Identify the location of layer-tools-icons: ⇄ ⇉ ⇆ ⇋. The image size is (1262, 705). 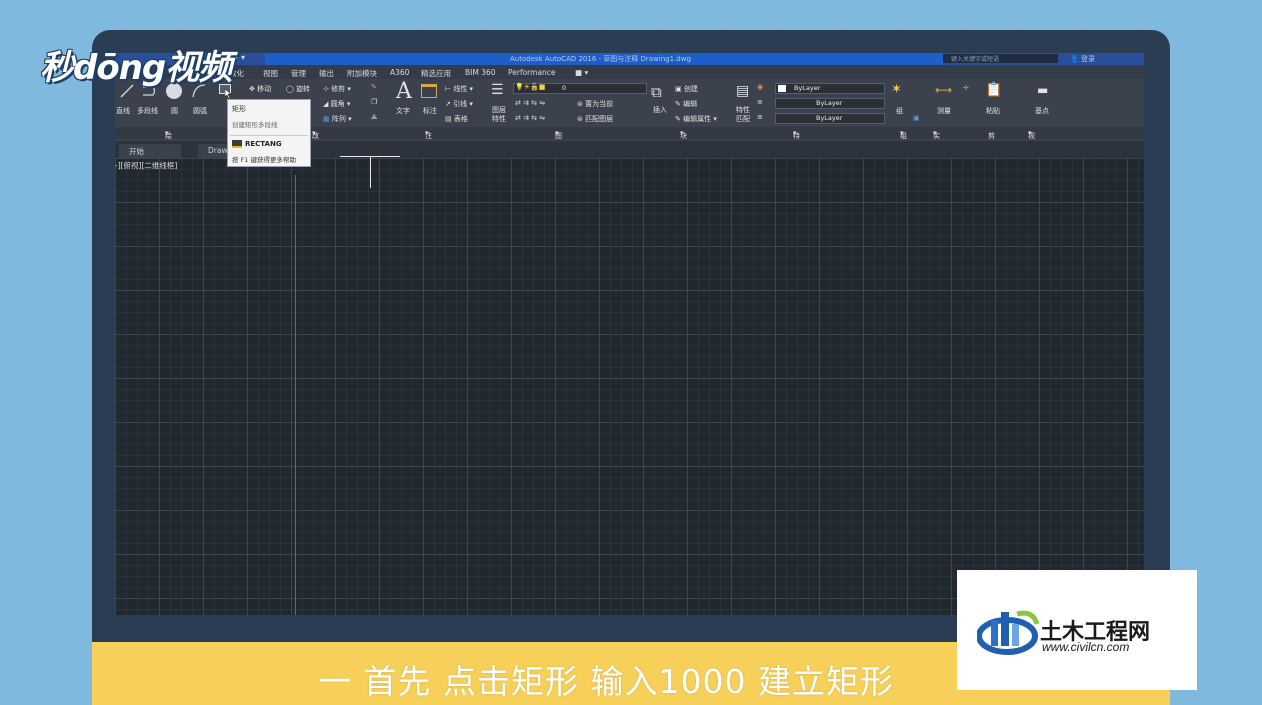
(530, 103).